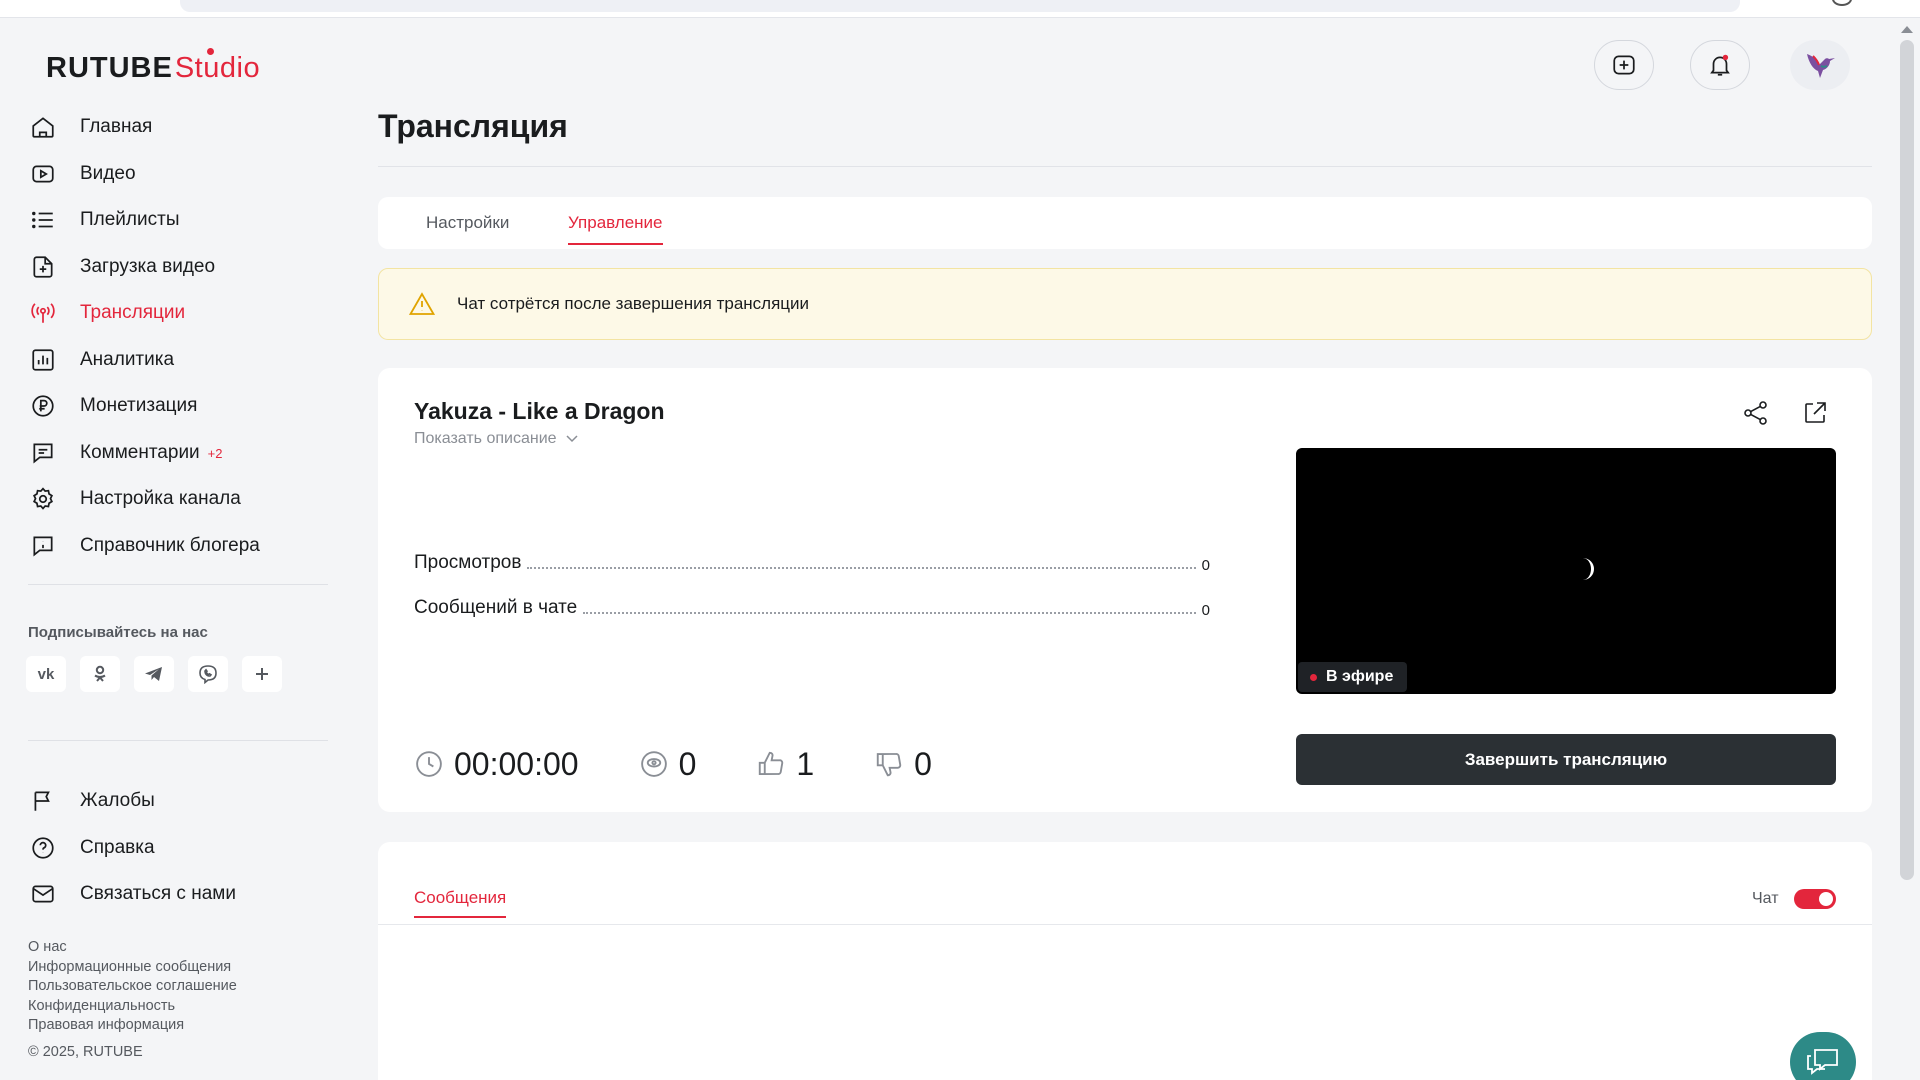 Image resolution: width=1920 pixels, height=1080 pixels. I want to click on avatar, so click(1820, 65).